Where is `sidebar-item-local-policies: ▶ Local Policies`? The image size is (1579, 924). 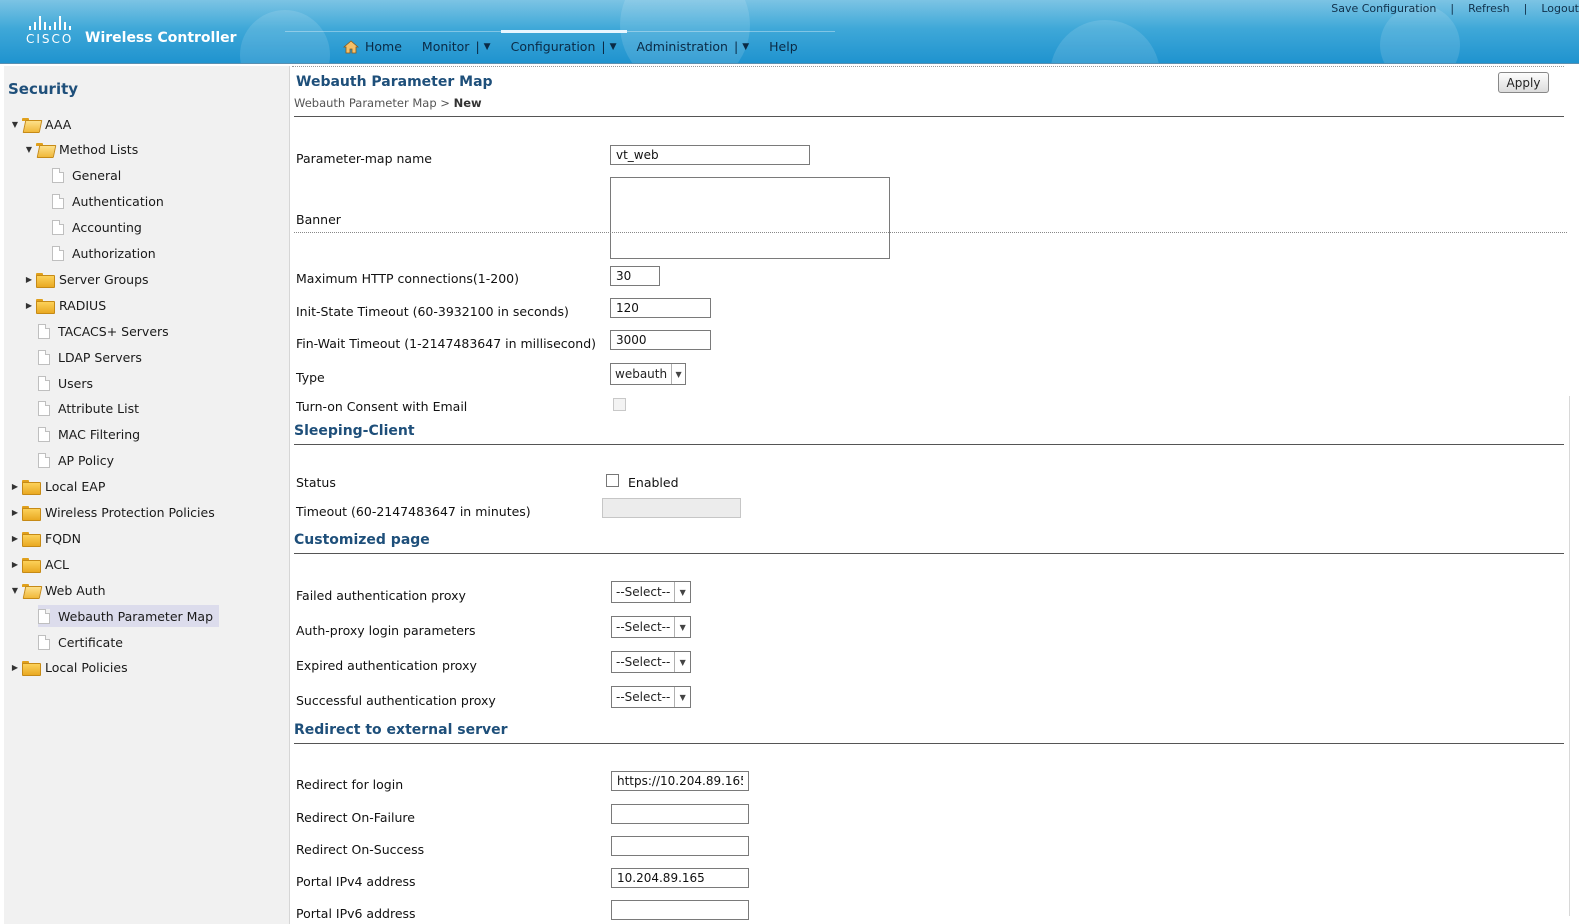 sidebar-item-local-policies: ▶ Local Policies is located at coordinates (69, 668).